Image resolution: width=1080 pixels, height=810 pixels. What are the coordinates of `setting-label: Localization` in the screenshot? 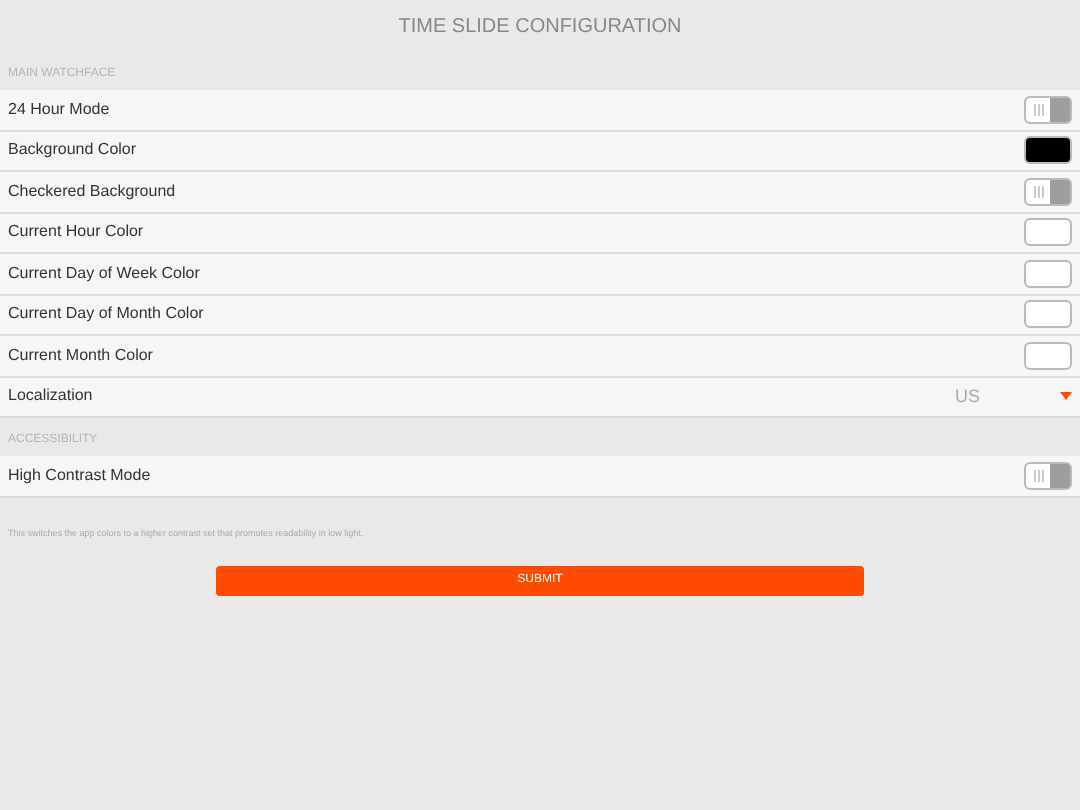 It's located at (50, 396).